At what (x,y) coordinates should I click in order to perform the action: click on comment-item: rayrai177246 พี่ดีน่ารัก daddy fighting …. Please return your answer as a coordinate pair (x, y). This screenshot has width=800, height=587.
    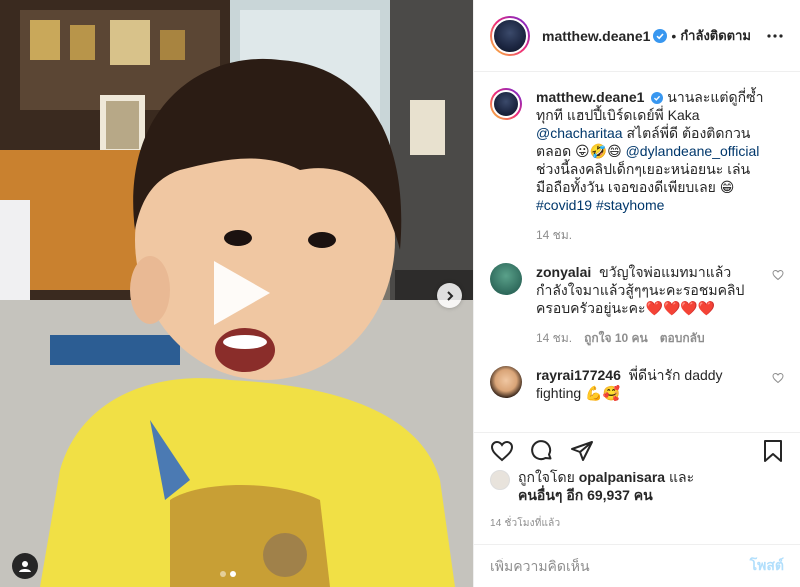
    Looking at the image, I should click on (637, 384).